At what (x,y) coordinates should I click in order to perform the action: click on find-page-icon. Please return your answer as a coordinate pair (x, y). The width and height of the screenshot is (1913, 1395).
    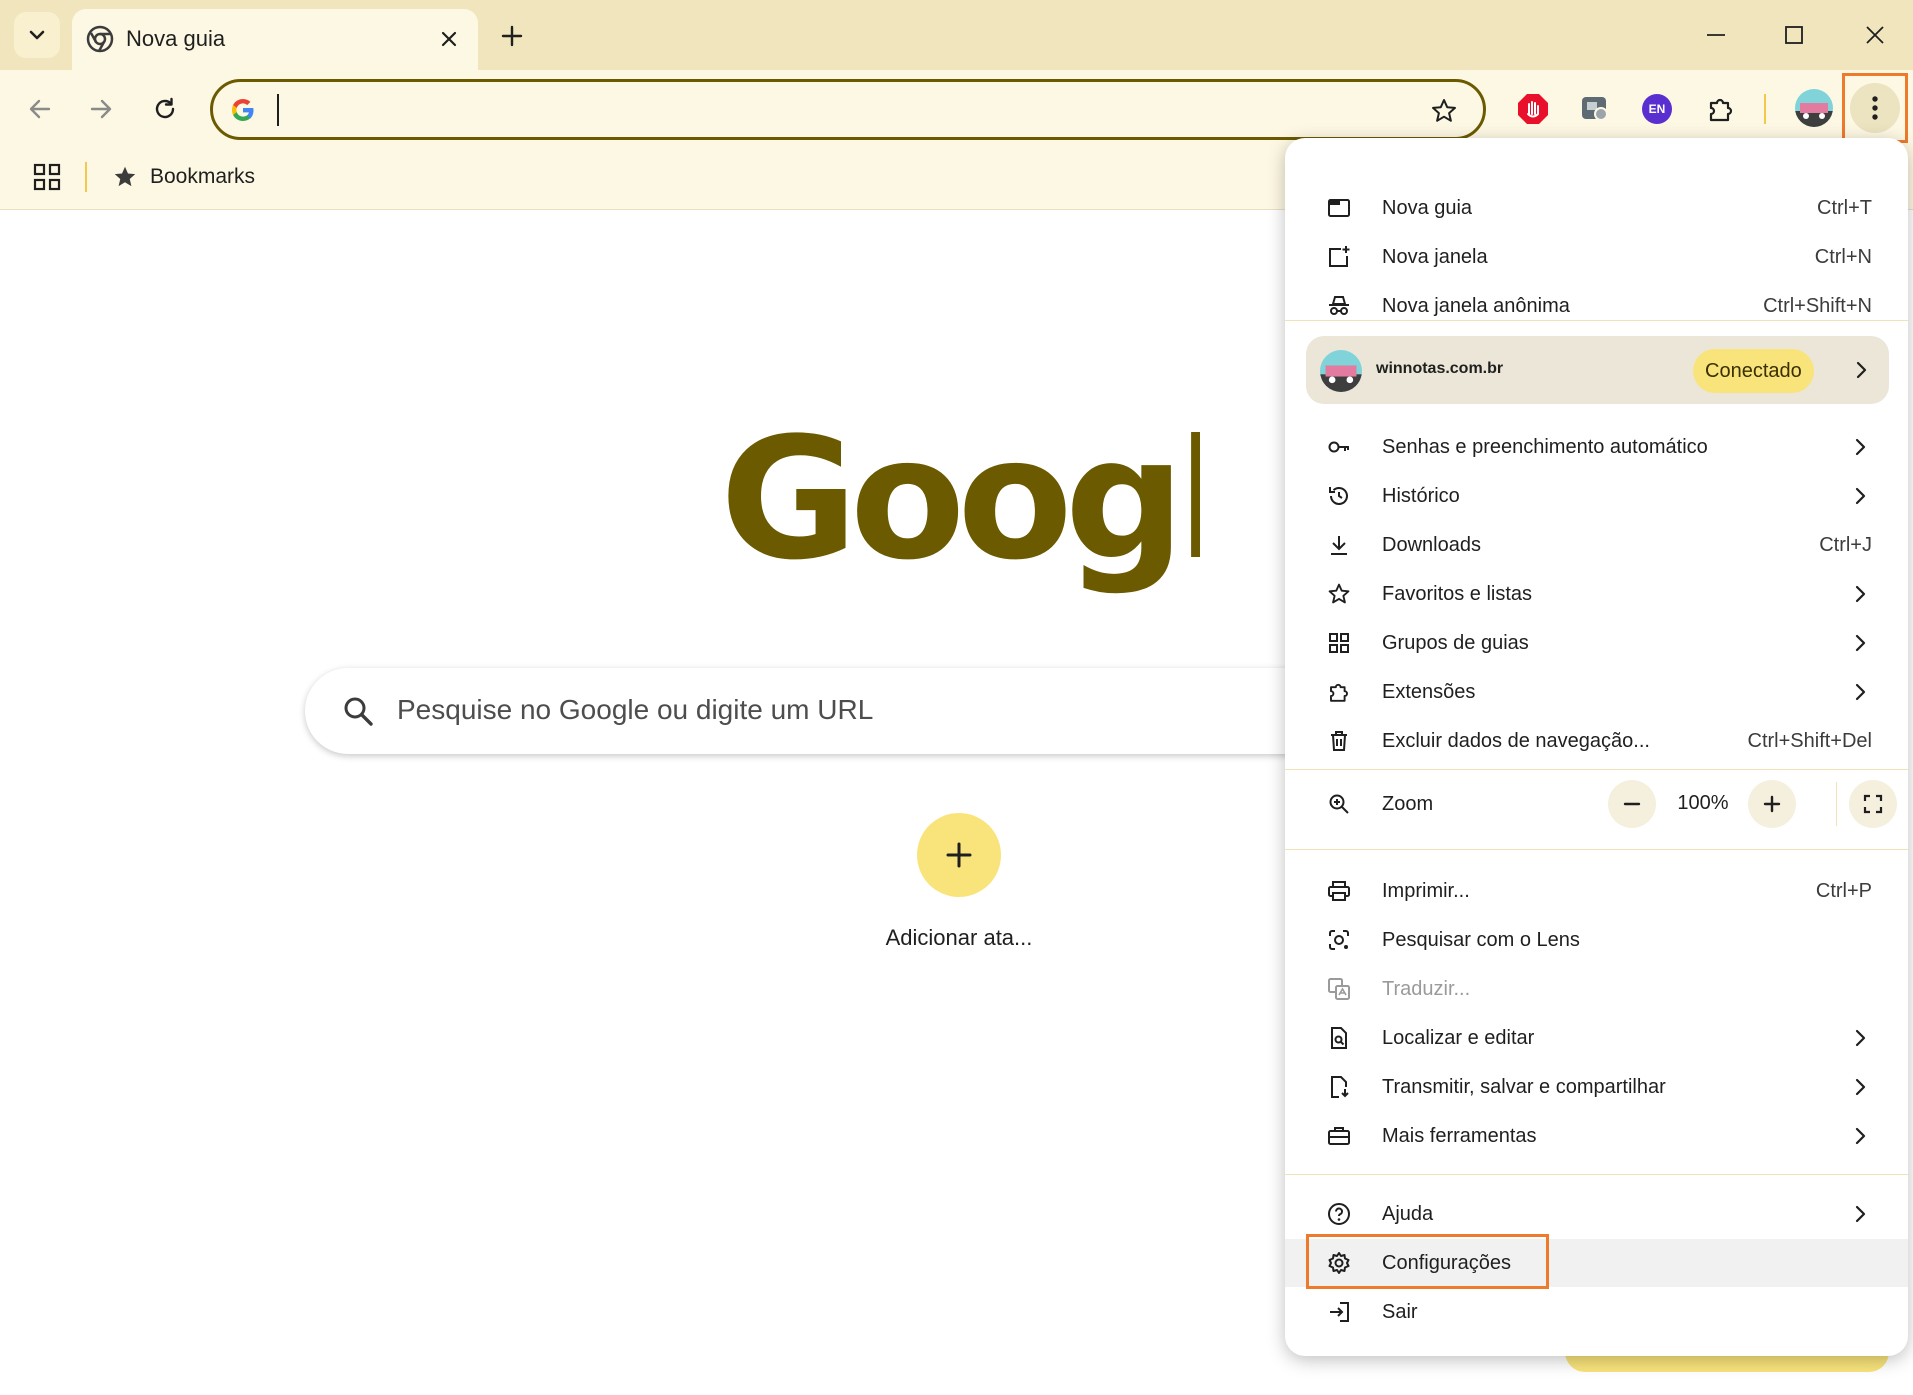
    Looking at the image, I should click on (1339, 1038).